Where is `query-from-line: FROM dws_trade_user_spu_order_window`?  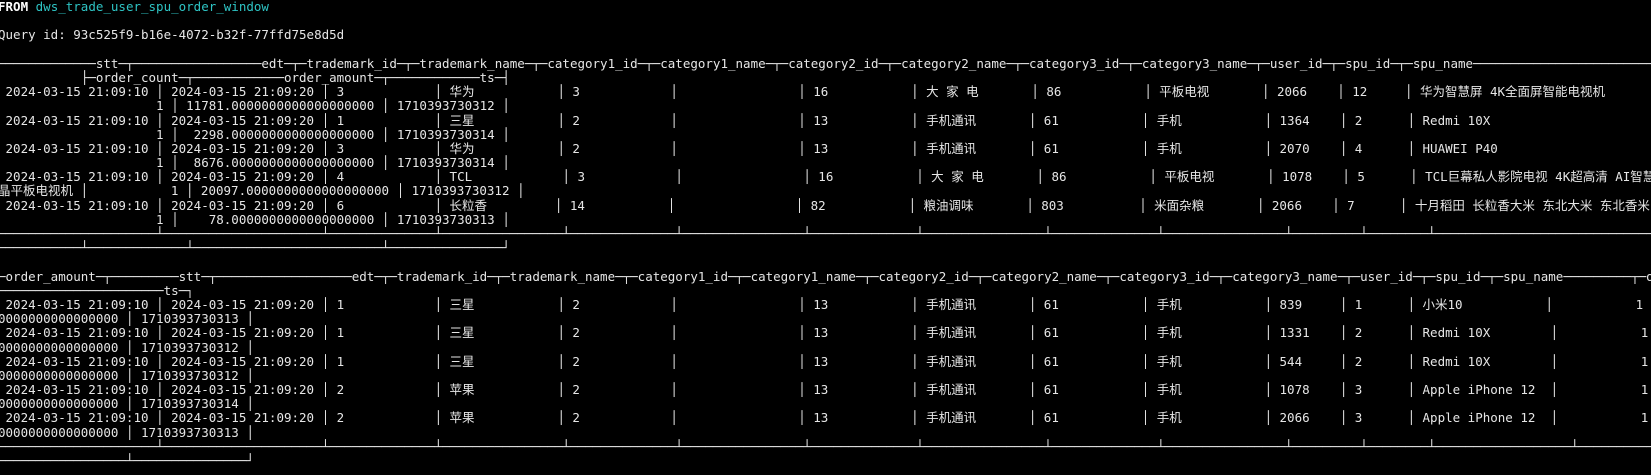
query-from-line: FROM dws_trade_user_spu_order_window is located at coordinates (825, 7).